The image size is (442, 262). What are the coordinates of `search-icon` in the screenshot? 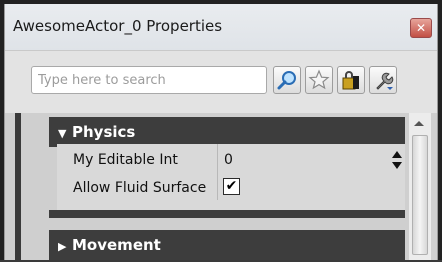 It's located at (286, 80).